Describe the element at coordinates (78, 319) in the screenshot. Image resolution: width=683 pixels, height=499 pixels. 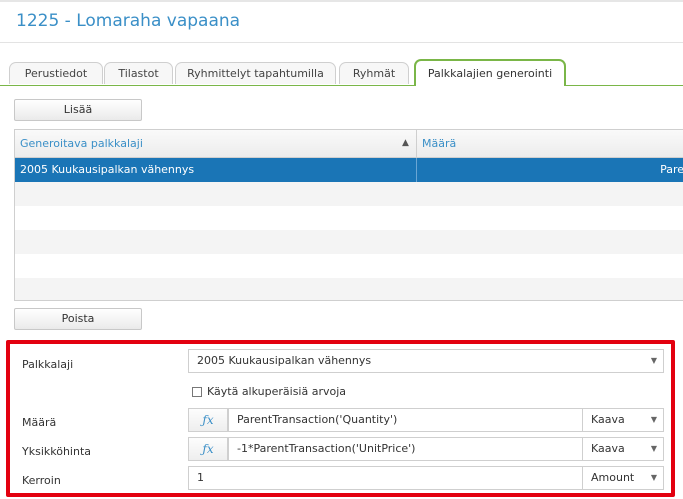
I see `remove-button: Poista` at that location.